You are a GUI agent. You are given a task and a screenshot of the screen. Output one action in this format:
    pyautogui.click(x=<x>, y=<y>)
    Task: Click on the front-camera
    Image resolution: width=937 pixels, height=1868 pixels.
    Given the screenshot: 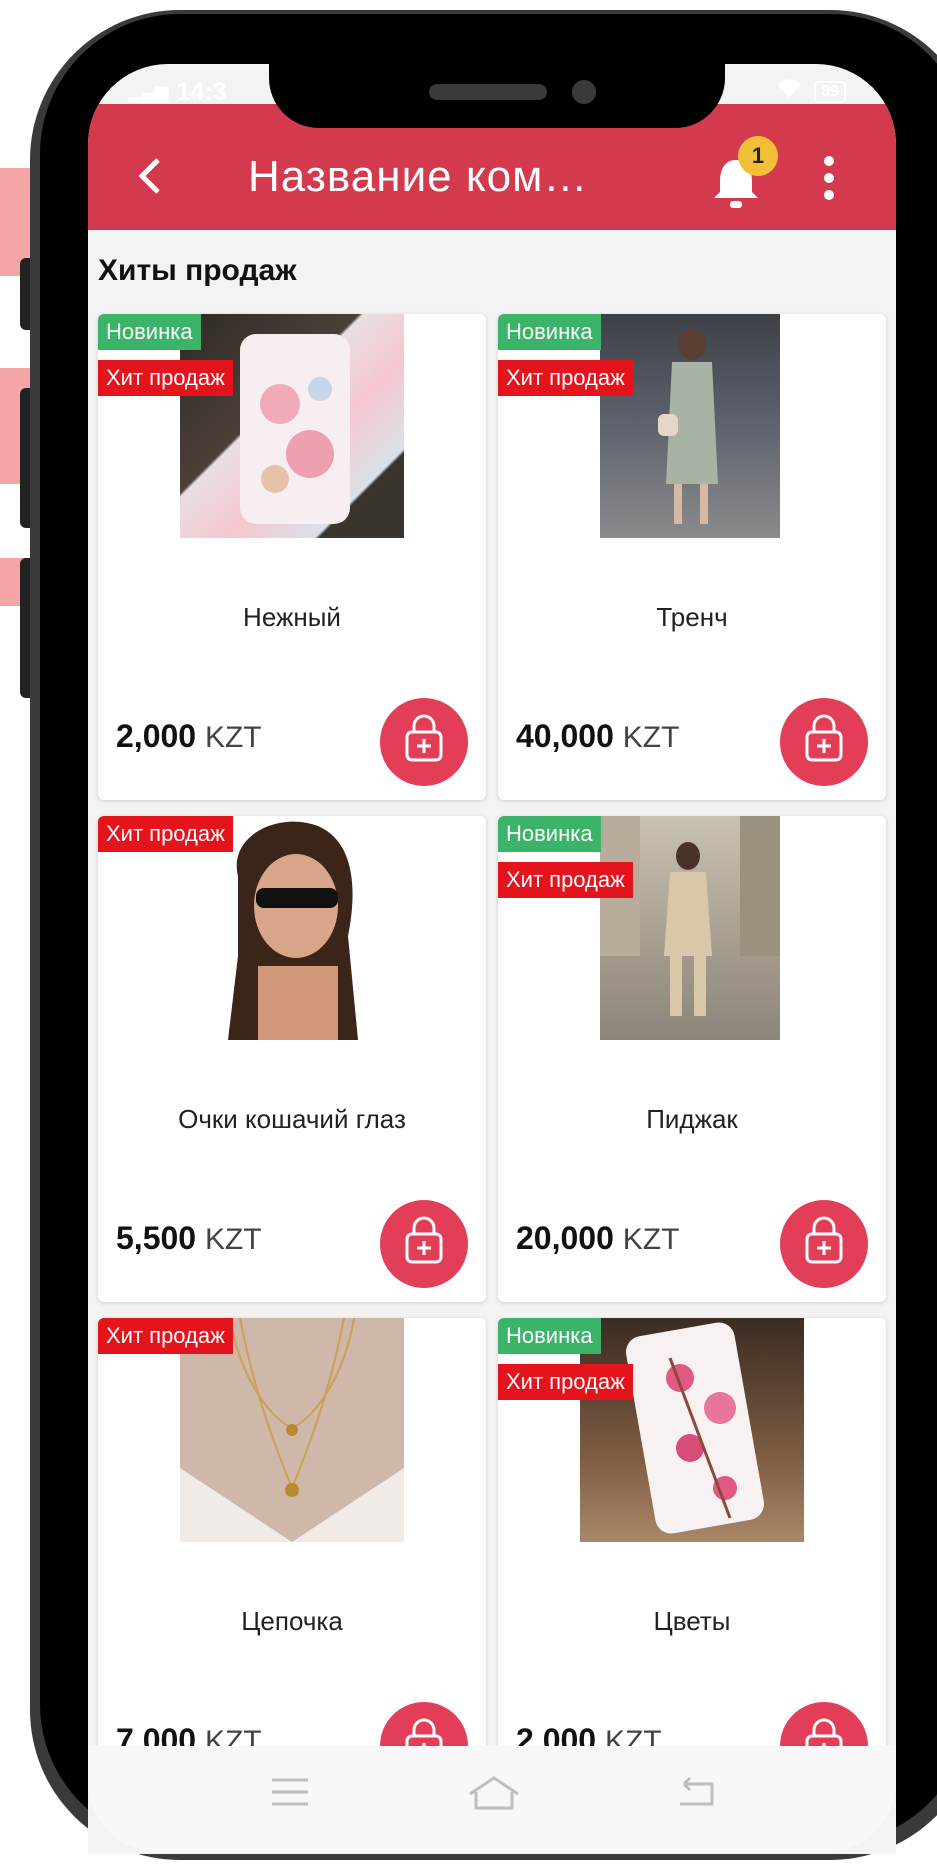 What is the action you would take?
    pyautogui.click(x=584, y=92)
    